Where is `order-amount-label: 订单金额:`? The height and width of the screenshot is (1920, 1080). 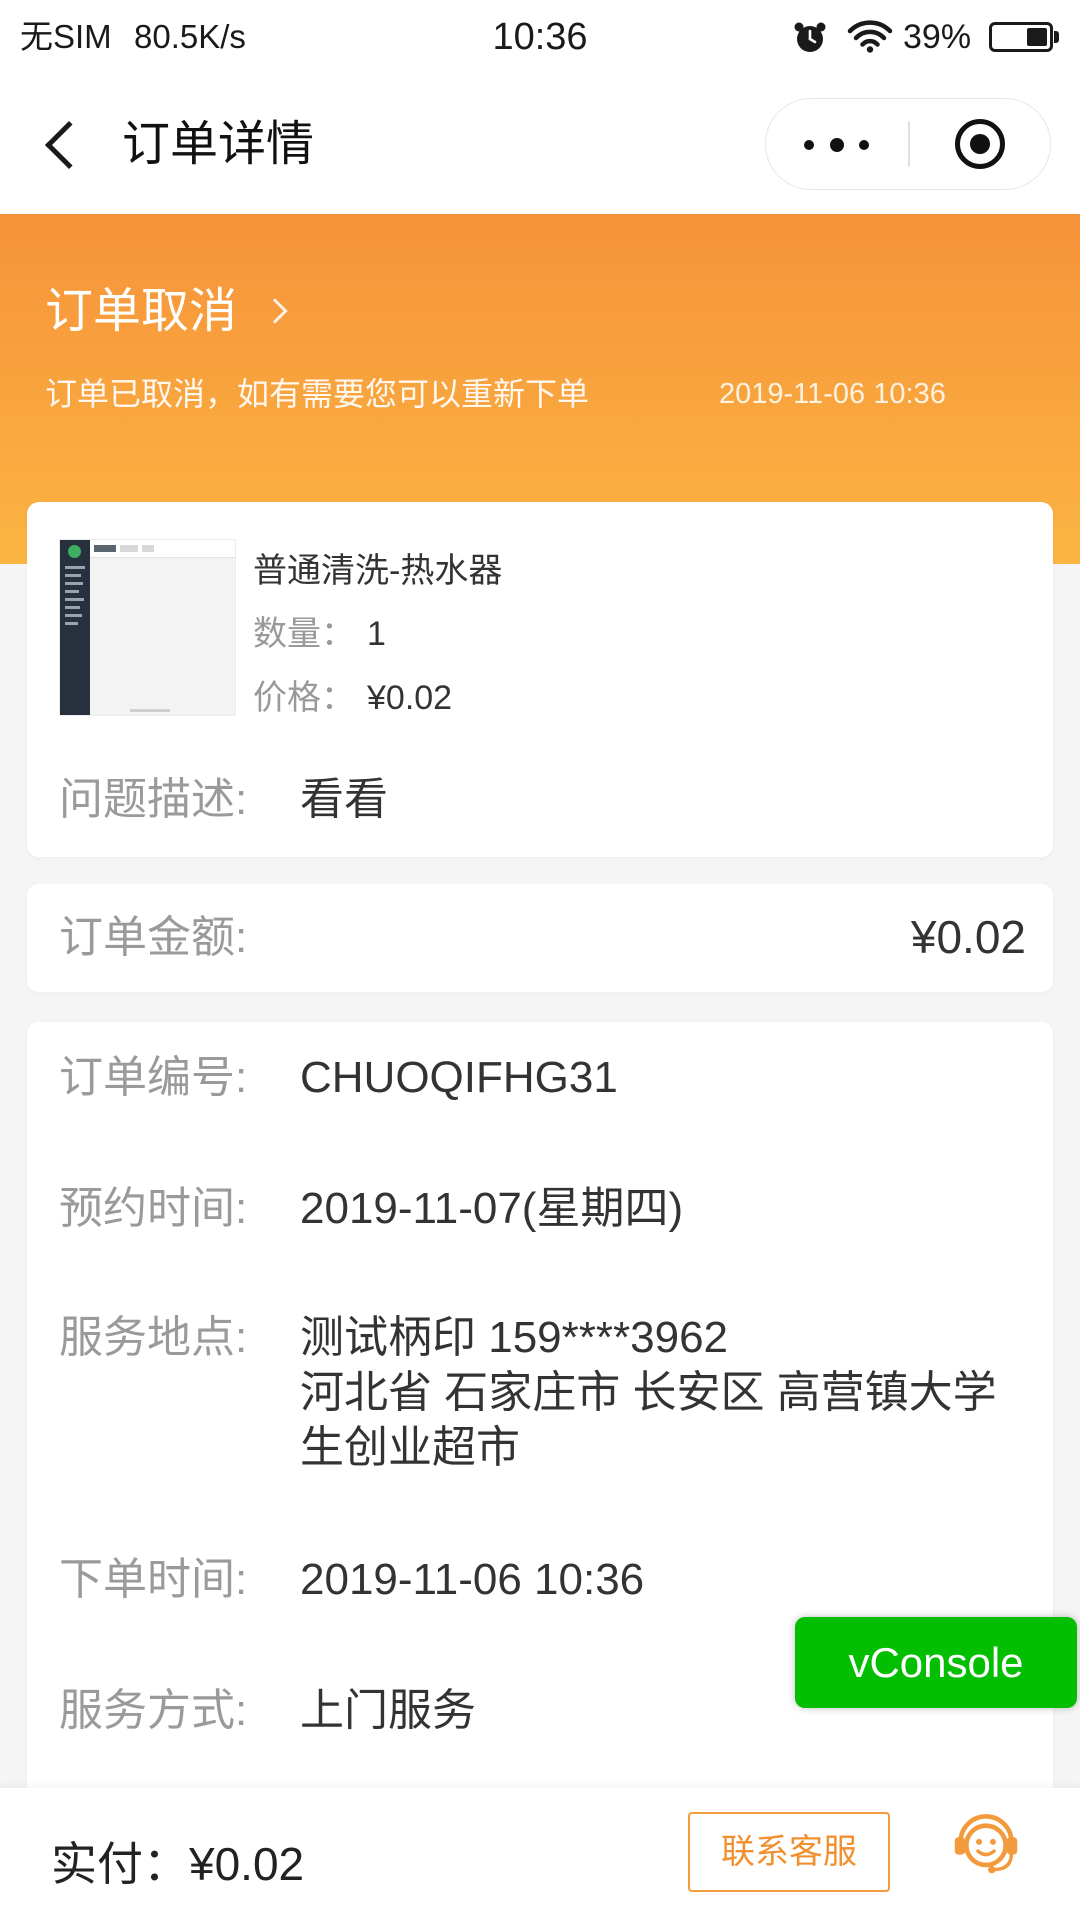 order-amount-label: 订单金额: is located at coordinates (153, 937).